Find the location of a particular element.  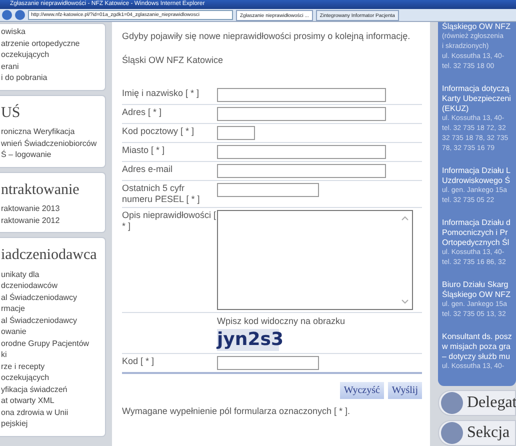

scroll-up-icon is located at coordinates (405, 218).